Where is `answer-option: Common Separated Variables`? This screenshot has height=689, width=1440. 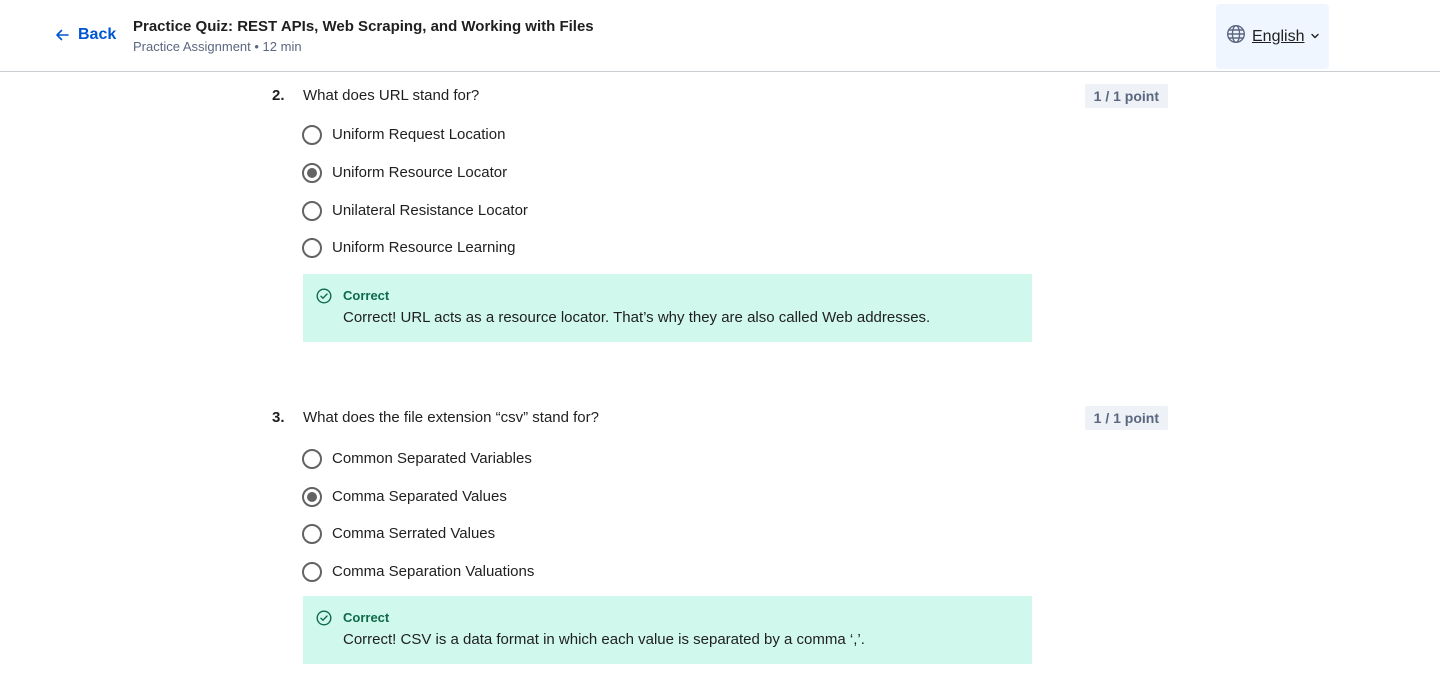
answer-option: Common Separated Variables is located at coordinates (417, 459).